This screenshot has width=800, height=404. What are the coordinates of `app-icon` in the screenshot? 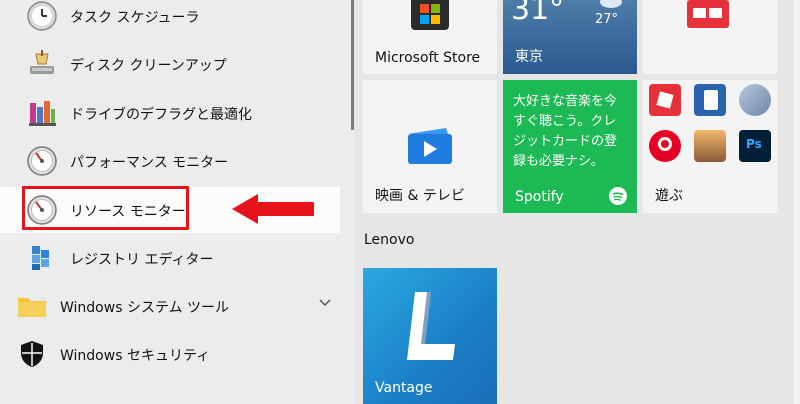 It's located at (708, 14).